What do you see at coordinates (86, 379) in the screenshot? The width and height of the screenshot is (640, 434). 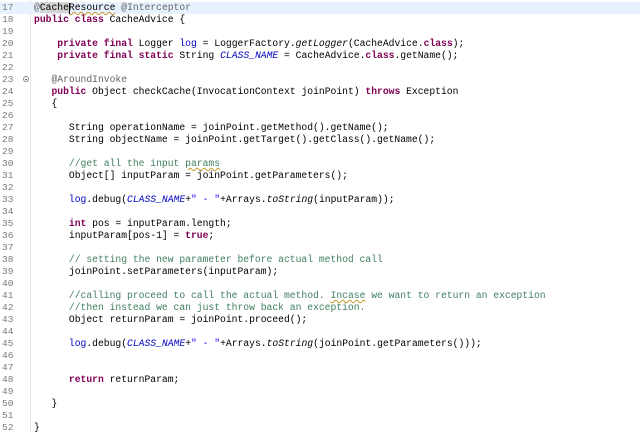 I see `keyword: return` at bounding box center [86, 379].